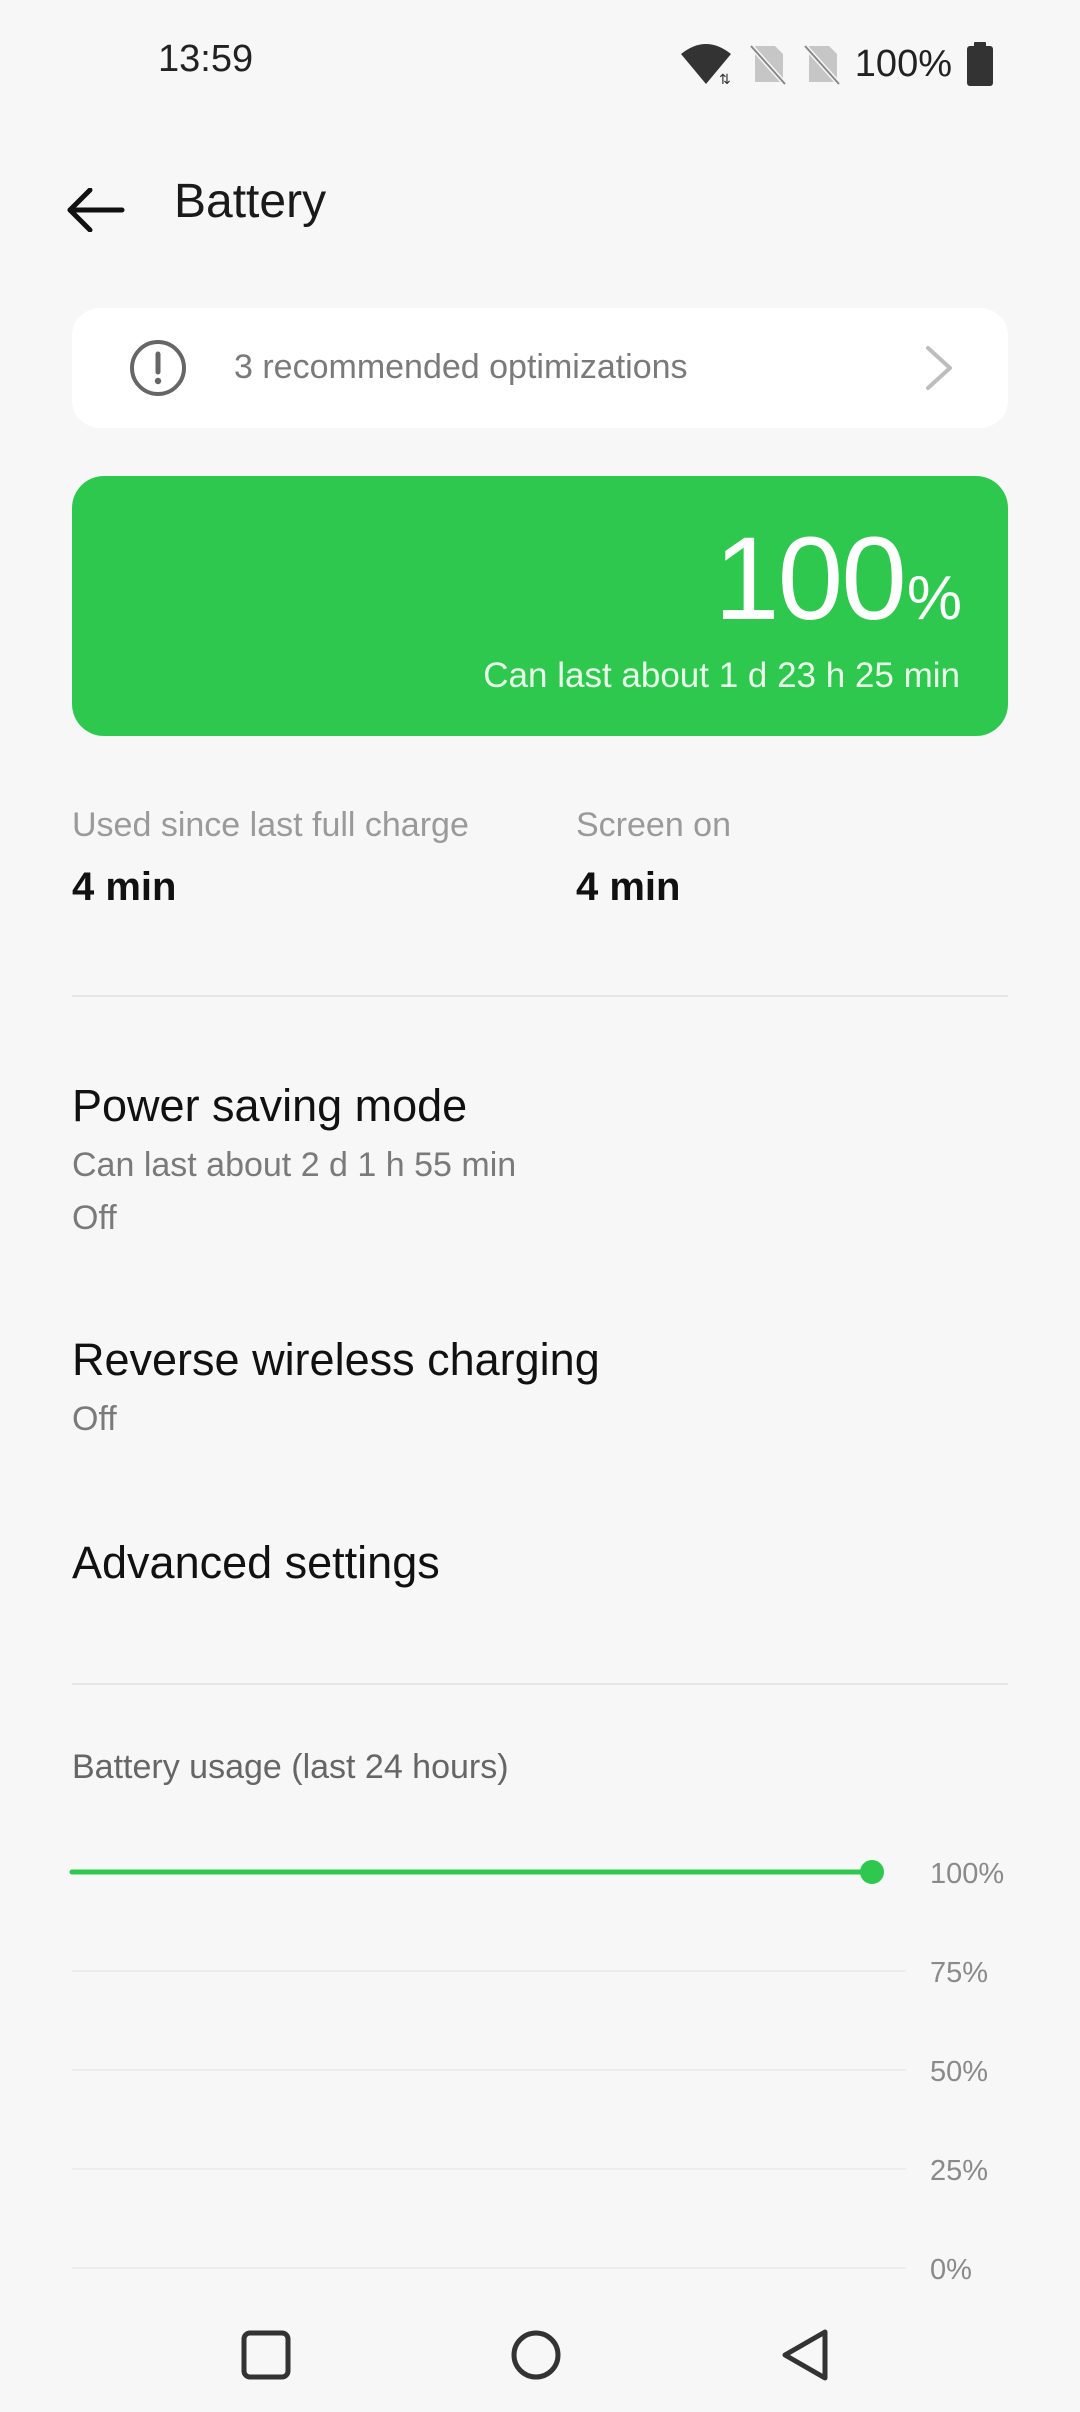 The width and height of the screenshot is (1080, 2412). Describe the element at coordinates (705, 65) in the screenshot. I see `wifi-icon: ⇅` at that location.